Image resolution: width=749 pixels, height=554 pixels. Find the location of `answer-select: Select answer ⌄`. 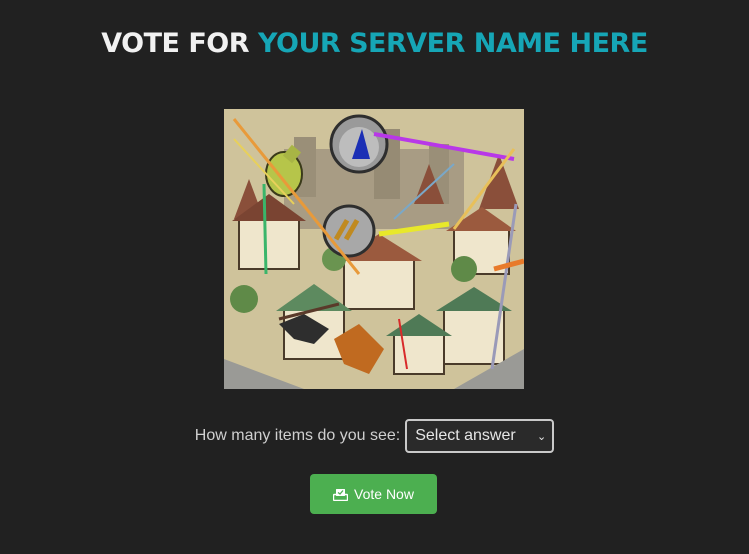

answer-select: Select answer ⌄ is located at coordinates (480, 436).